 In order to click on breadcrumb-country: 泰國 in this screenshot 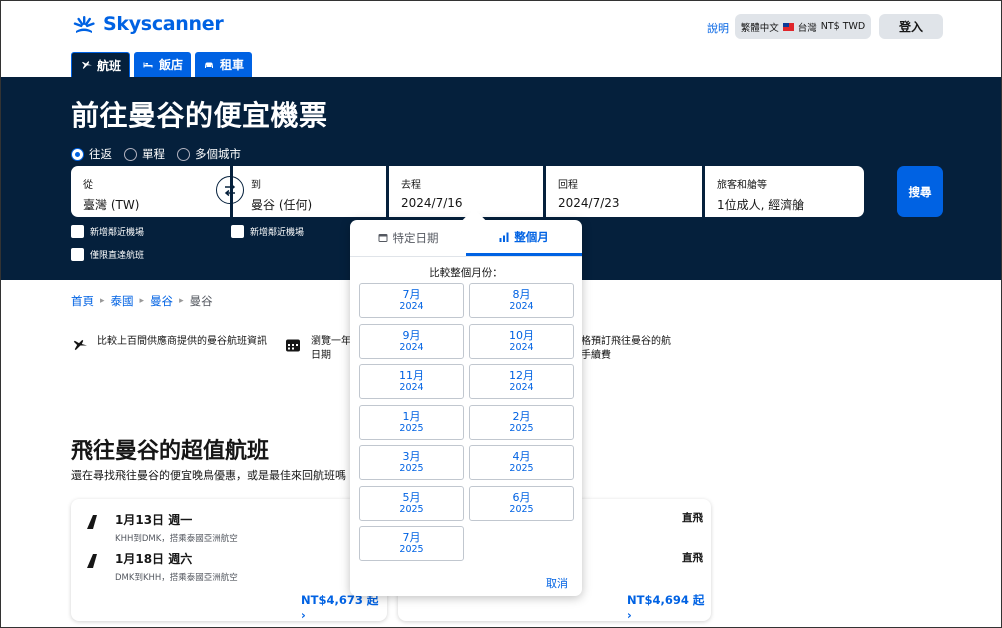, I will do `click(122, 301)`.